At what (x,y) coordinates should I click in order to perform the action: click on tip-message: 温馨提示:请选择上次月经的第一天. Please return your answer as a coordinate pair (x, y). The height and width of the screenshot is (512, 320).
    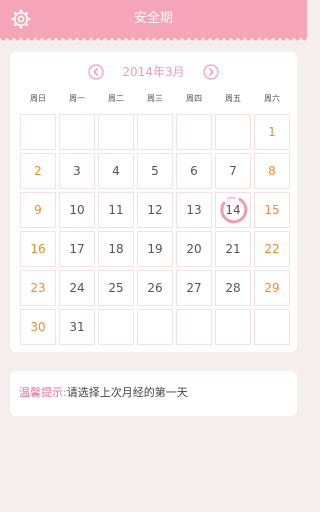
    Looking at the image, I should click on (103, 393).